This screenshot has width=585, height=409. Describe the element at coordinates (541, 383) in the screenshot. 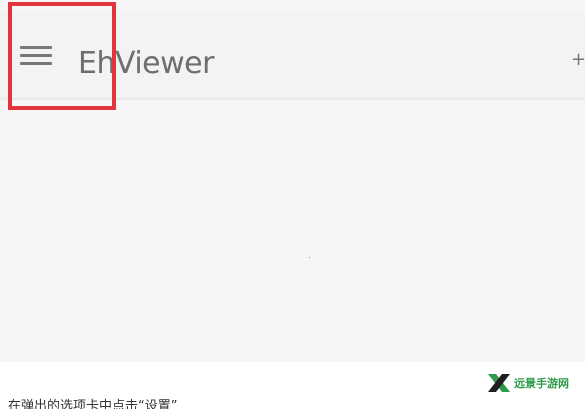

I see `watermark-text: 远景手游网` at that location.